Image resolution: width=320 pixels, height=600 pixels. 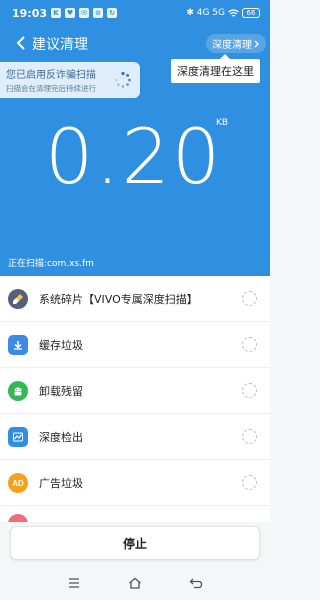 I want to click on ad-icon: AD, so click(x=18, y=482).